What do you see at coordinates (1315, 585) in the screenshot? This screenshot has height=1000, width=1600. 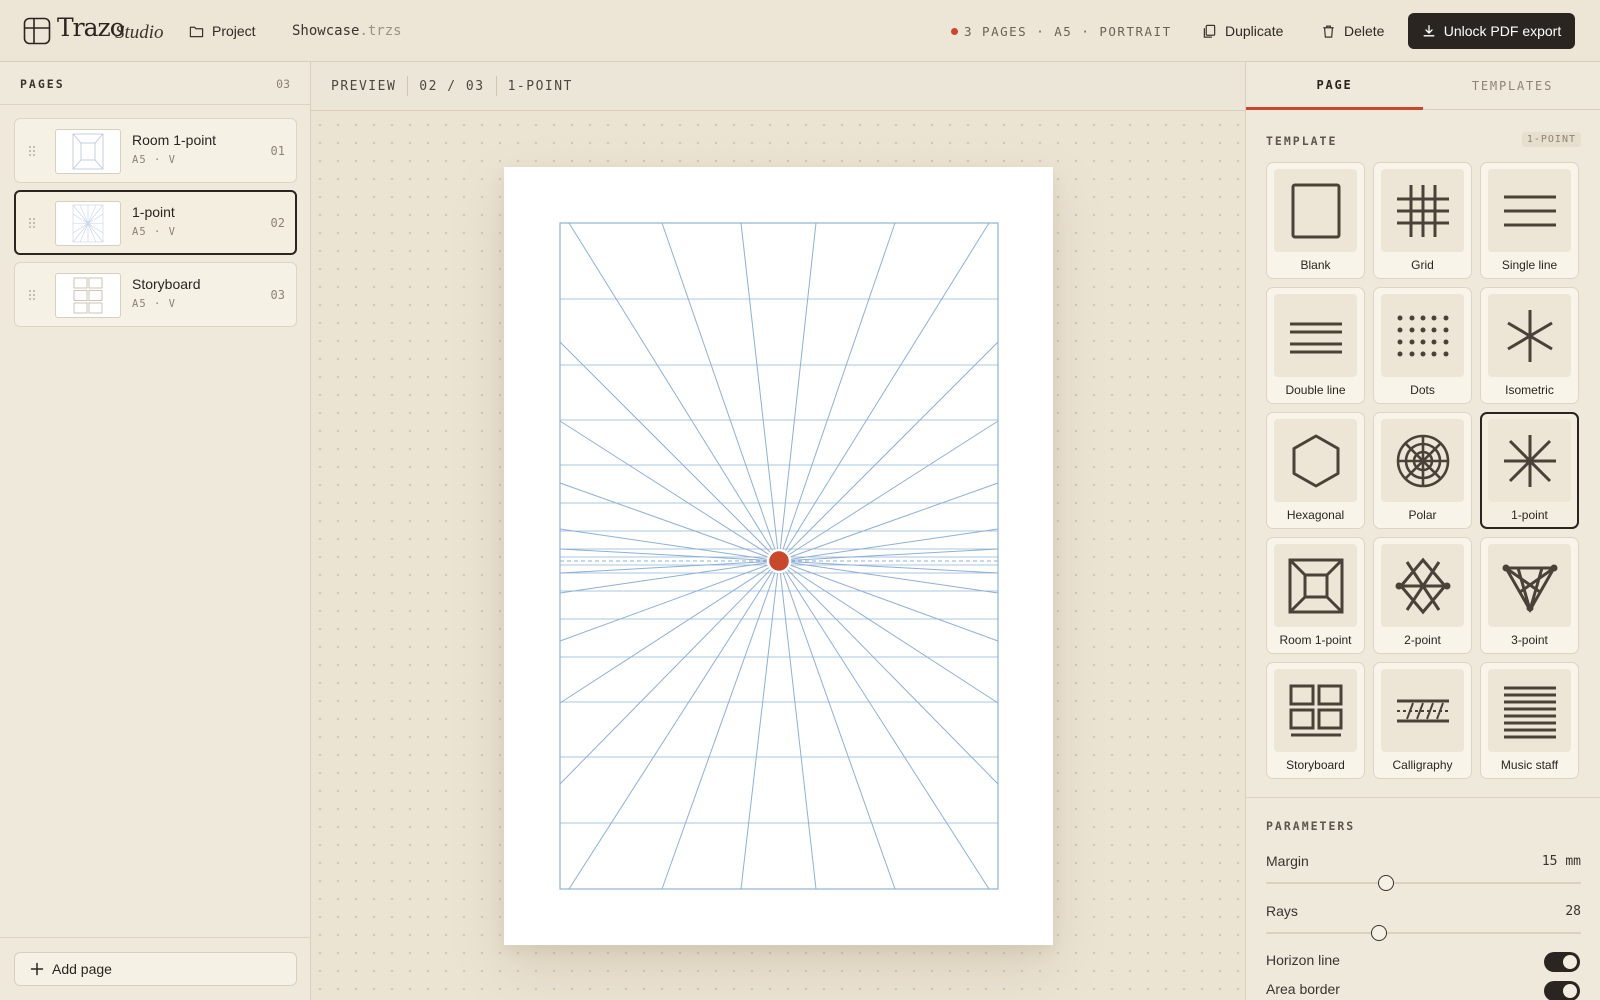 I see `room-1-point-icon` at bounding box center [1315, 585].